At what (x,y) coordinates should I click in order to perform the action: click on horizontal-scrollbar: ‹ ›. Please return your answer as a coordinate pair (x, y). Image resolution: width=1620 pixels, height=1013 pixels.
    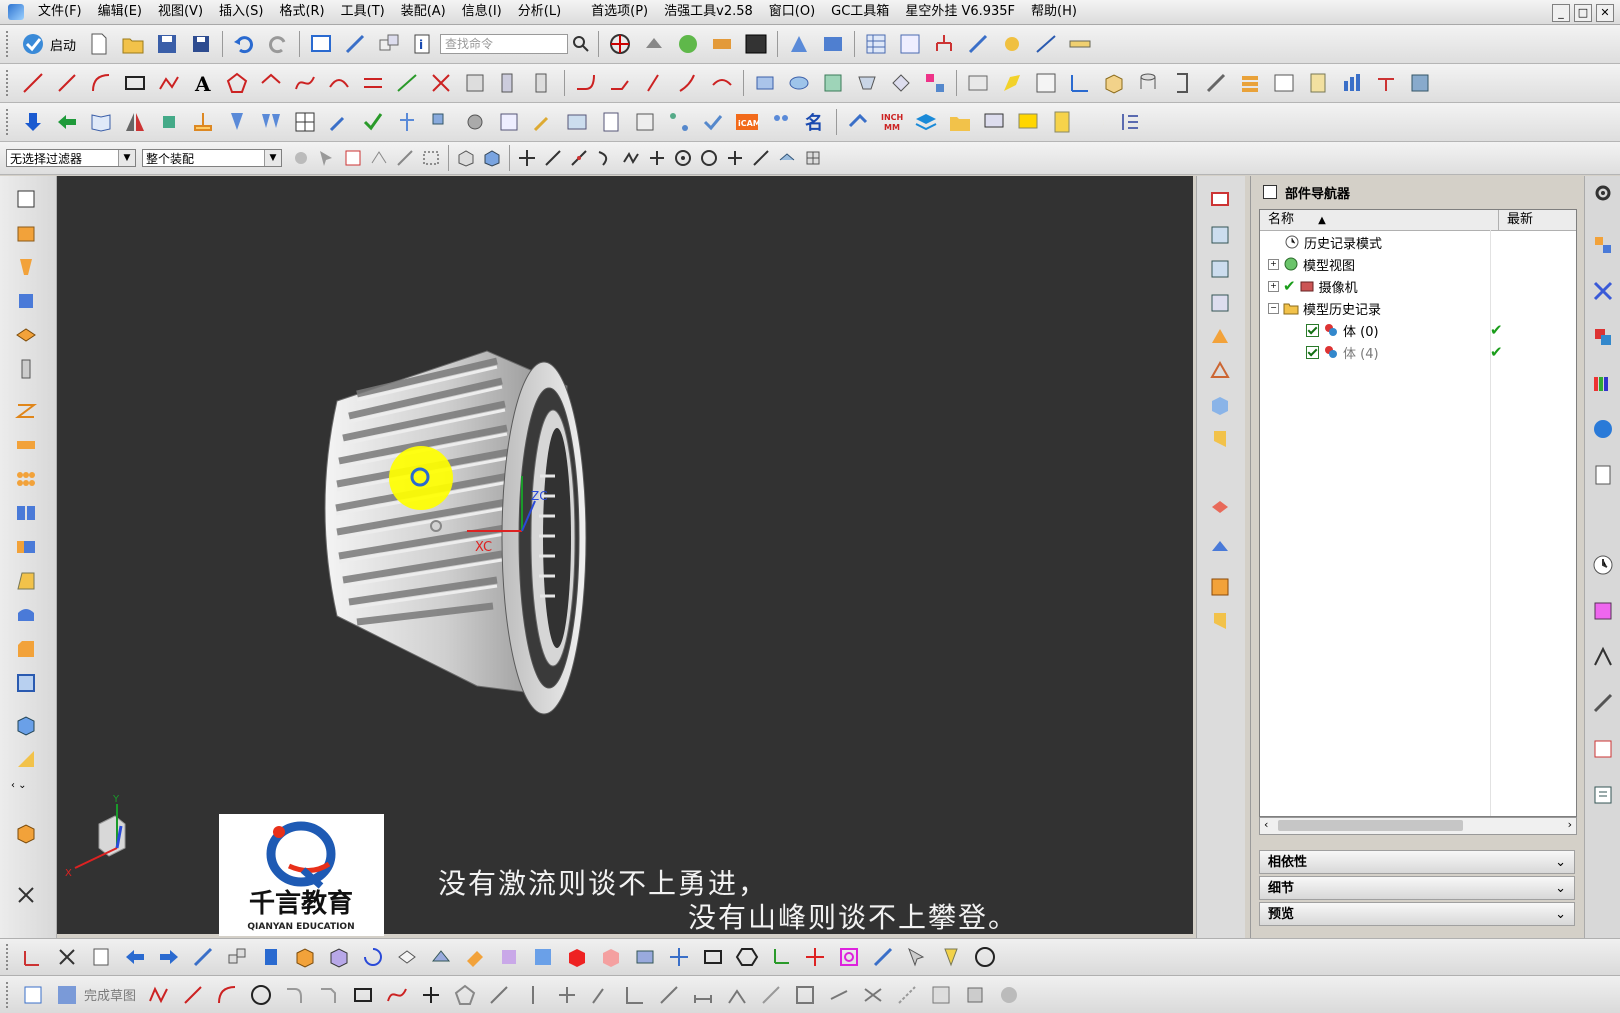
    Looking at the image, I should click on (1418, 826).